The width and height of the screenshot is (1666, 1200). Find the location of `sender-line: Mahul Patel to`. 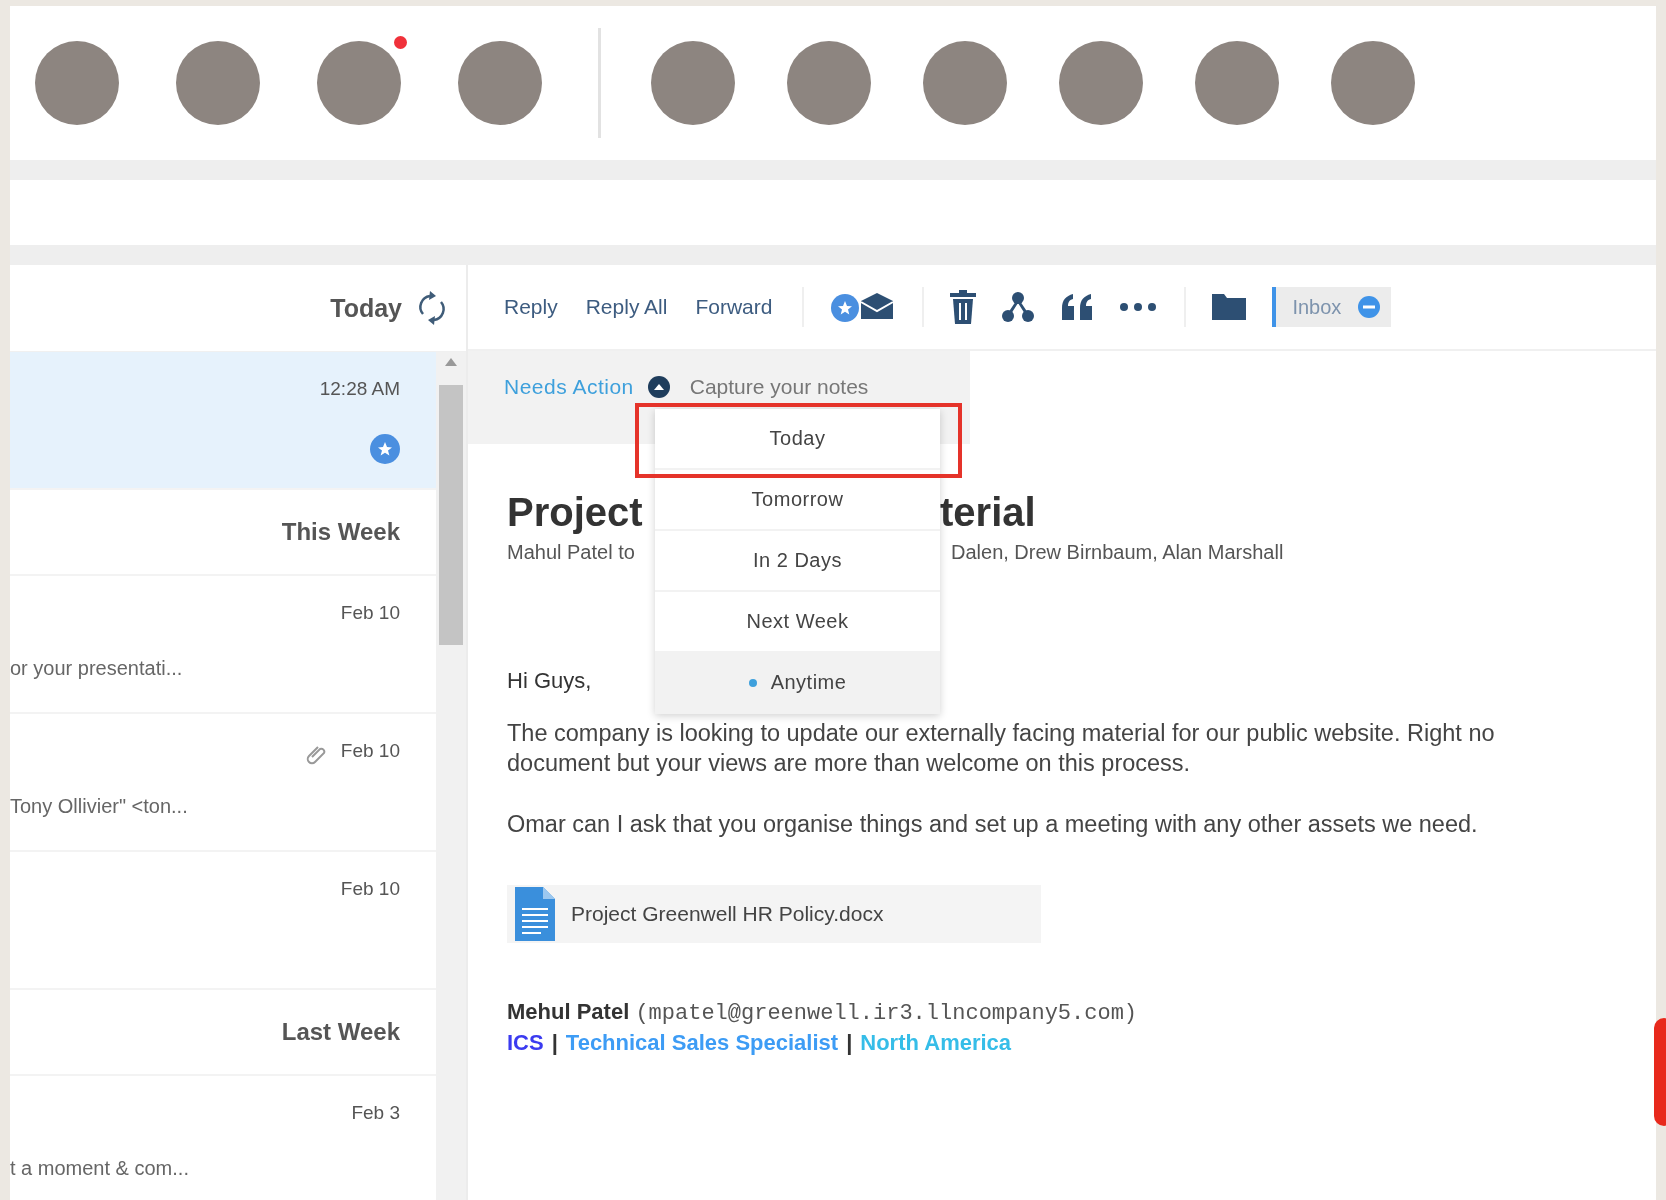

sender-line: Mahul Patel to is located at coordinates (571, 552).